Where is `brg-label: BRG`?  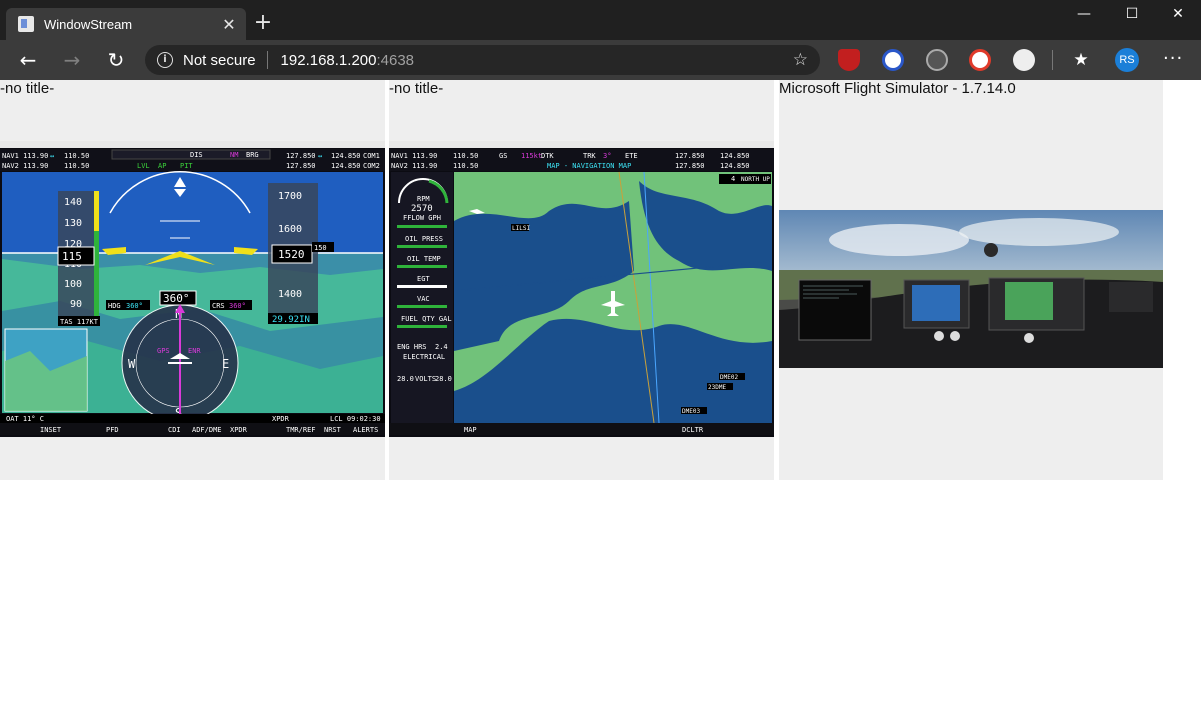
brg-label: BRG is located at coordinates (252, 155).